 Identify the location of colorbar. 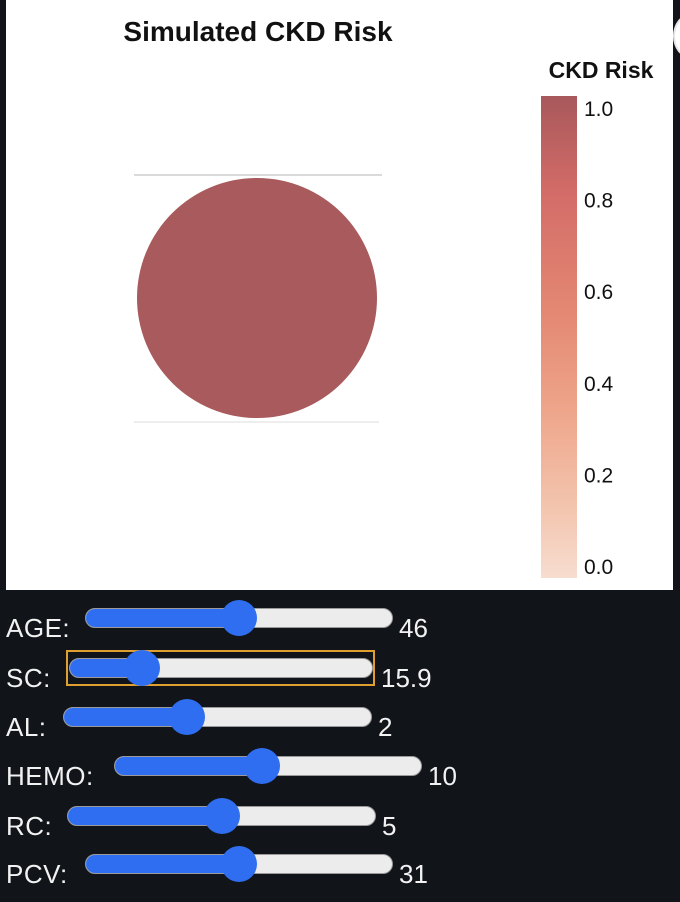
(559, 337).